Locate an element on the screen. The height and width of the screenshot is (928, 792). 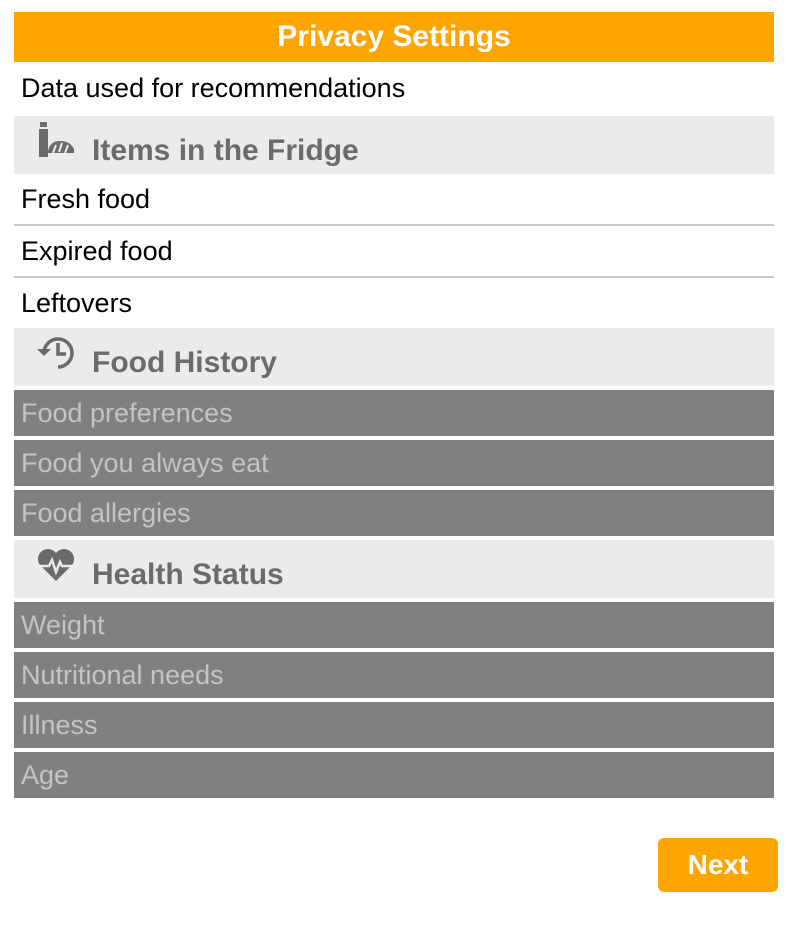
list-item-expired-food: Expired food is located at coordinates (394, 252).